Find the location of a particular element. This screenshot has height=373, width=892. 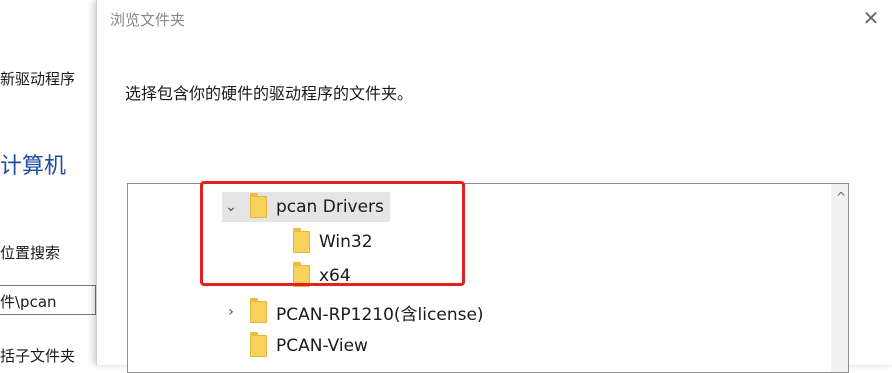

tree-item-label: pcan Drivers is located at coordinates (330, 207).